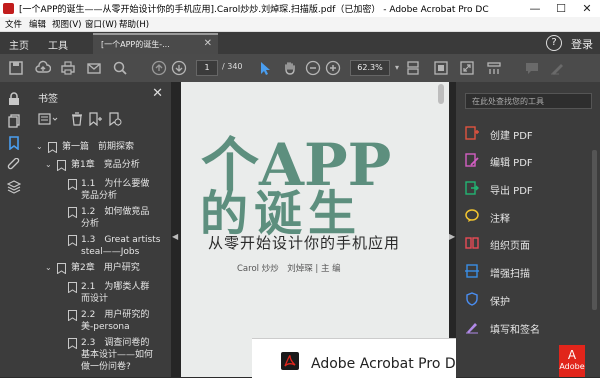 The width and height of the screenshot is (600, 378). I want to click on tool-fill-sign: 填写和签名, so click(530, 328).